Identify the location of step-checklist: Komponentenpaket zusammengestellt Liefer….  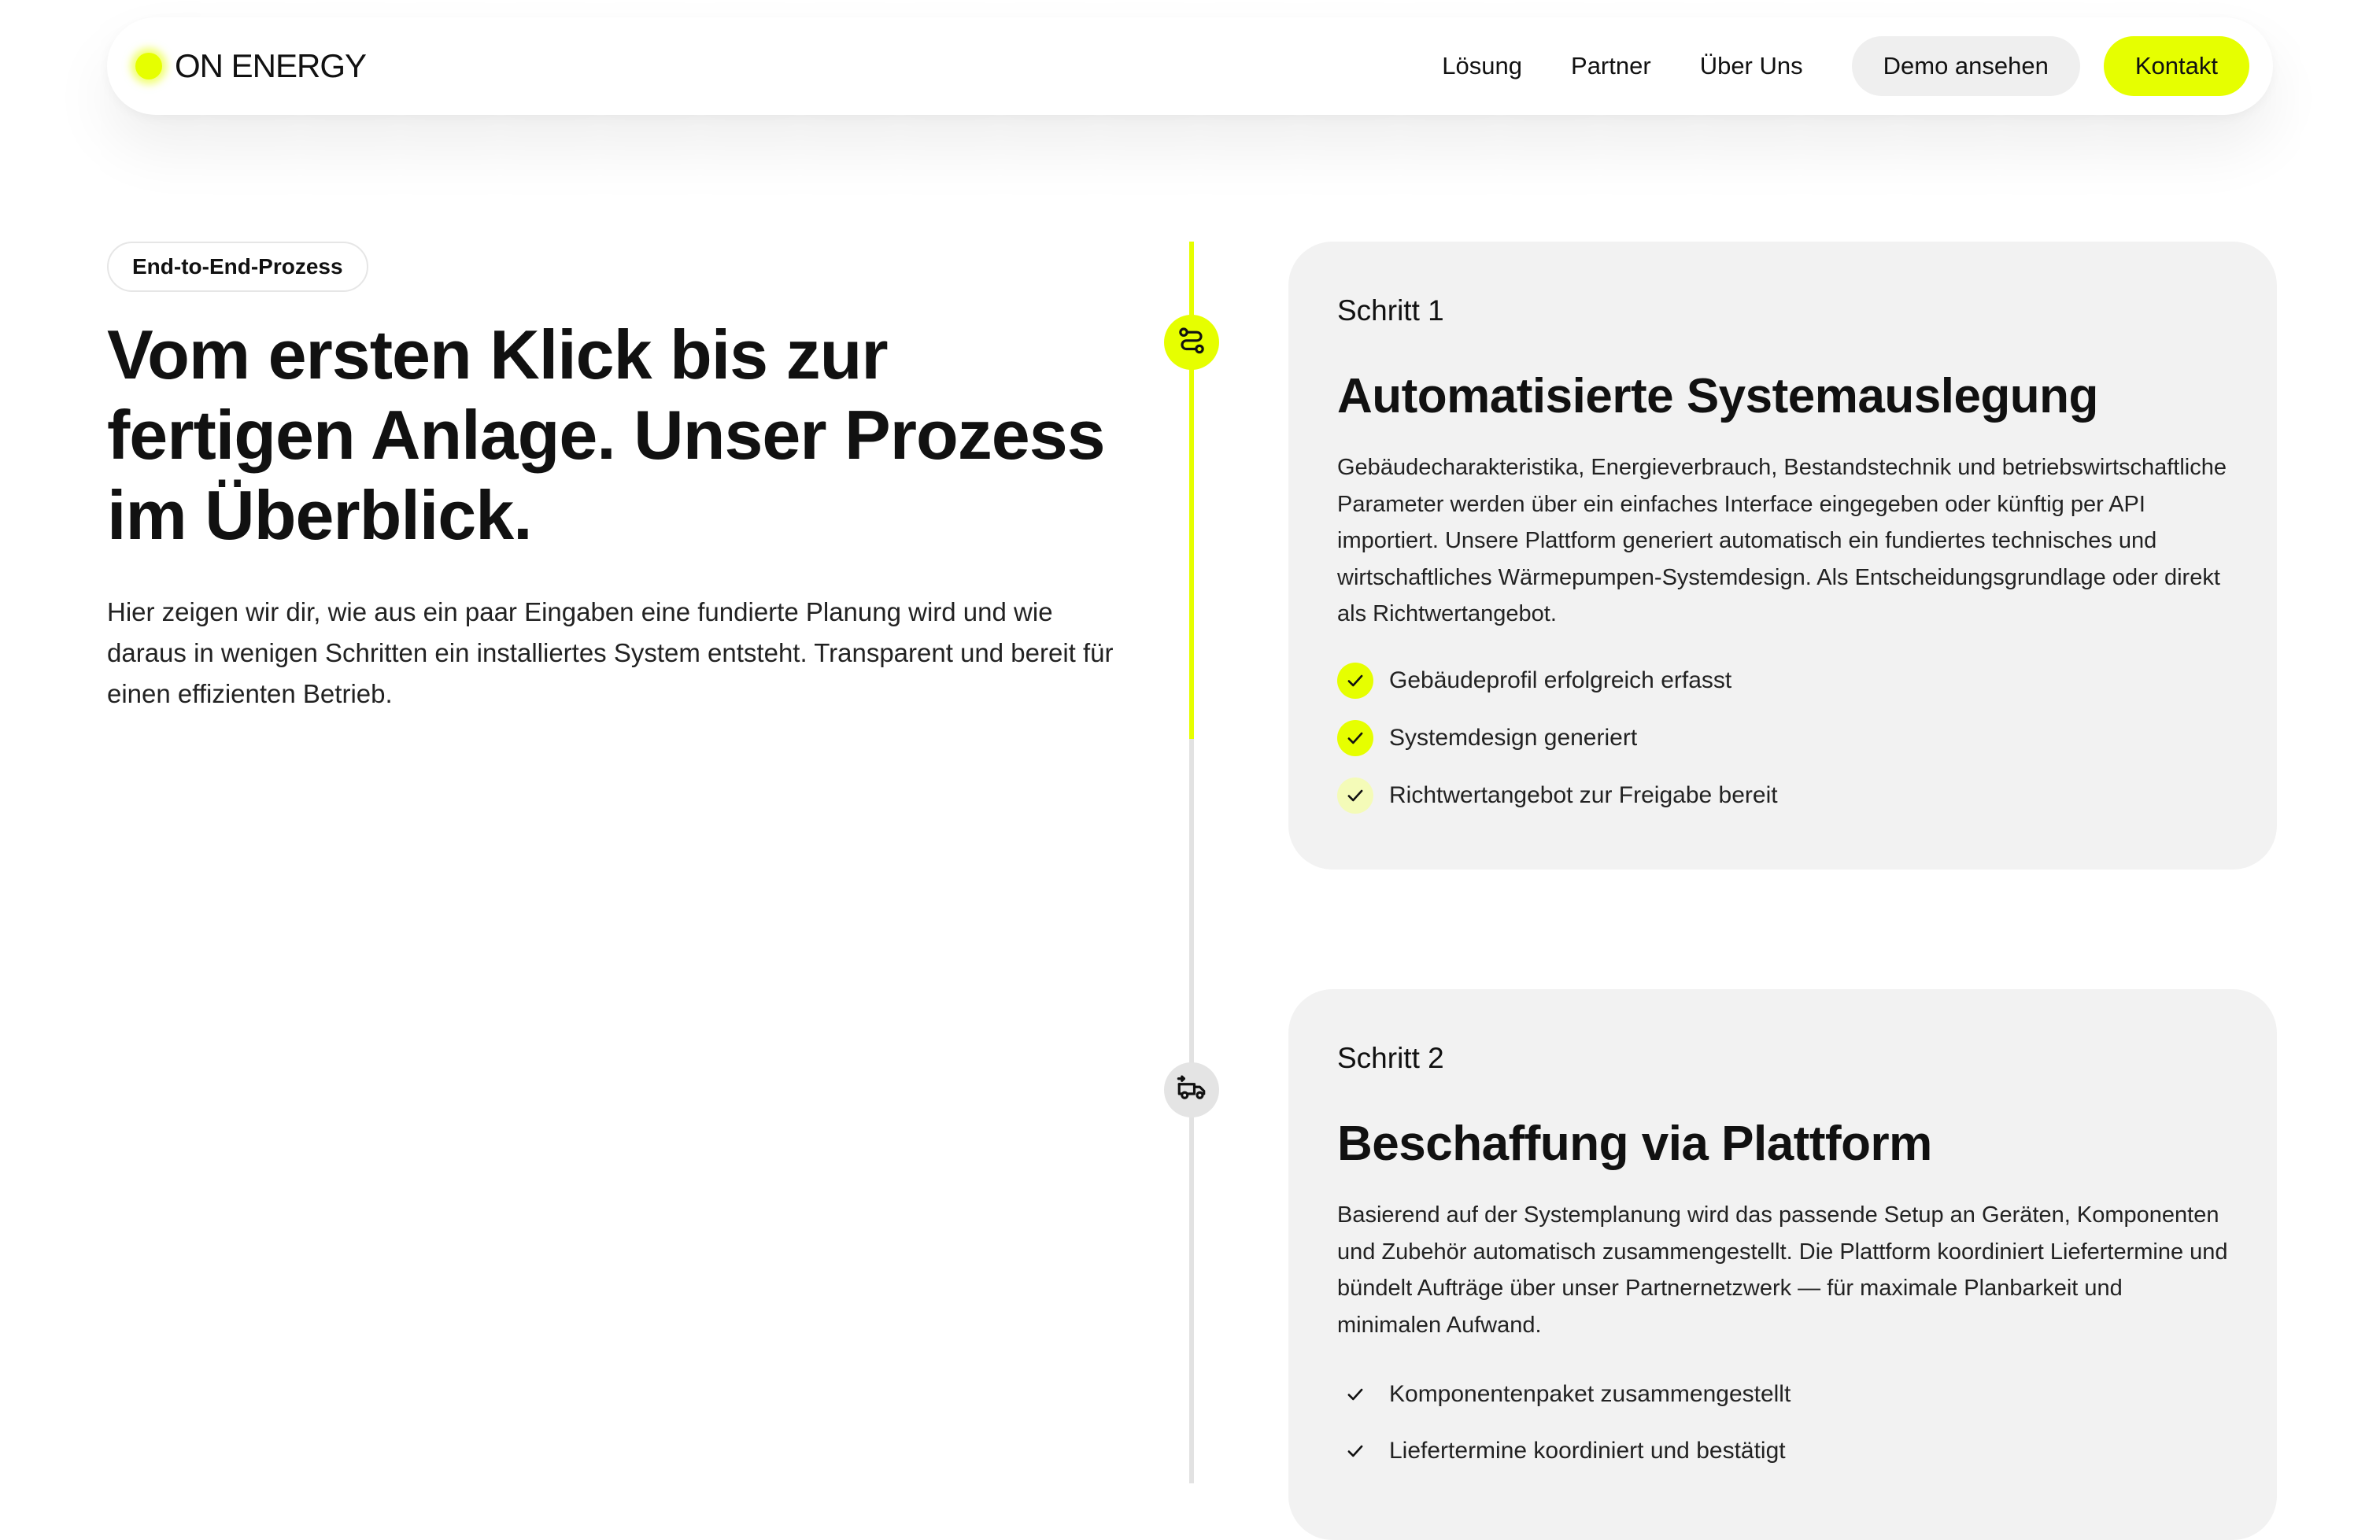
(1782, 1422).